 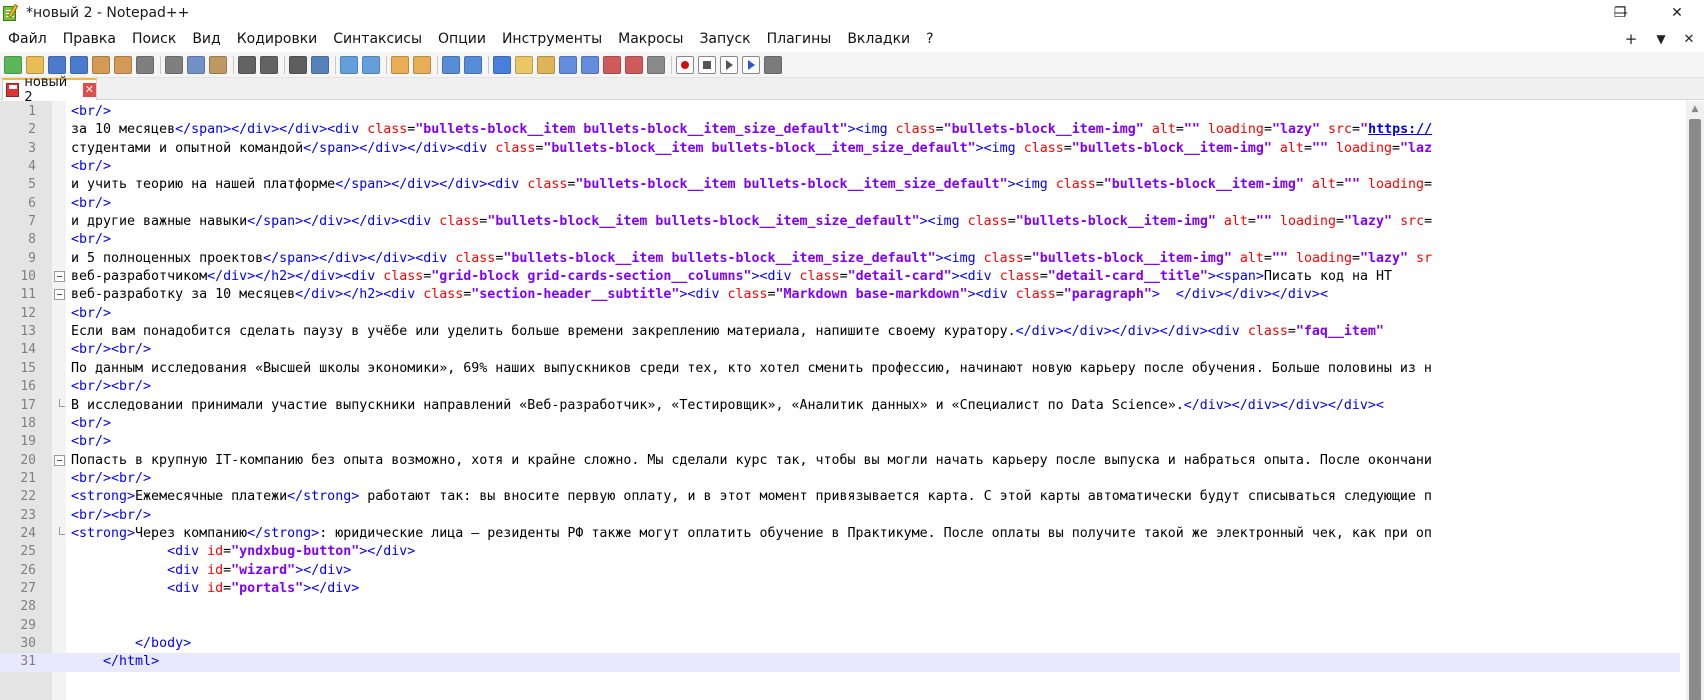 What do you see at coordinates (840, 350) in the screenshot?
I see `code-line: 14 <br/><br/>` at bounding box center [840, 350].